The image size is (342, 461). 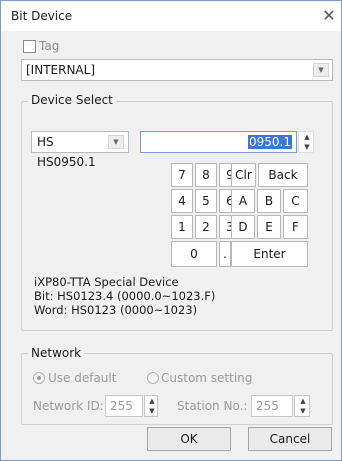 I want to click on custom-setting-radio, so click(x=153, y=378).